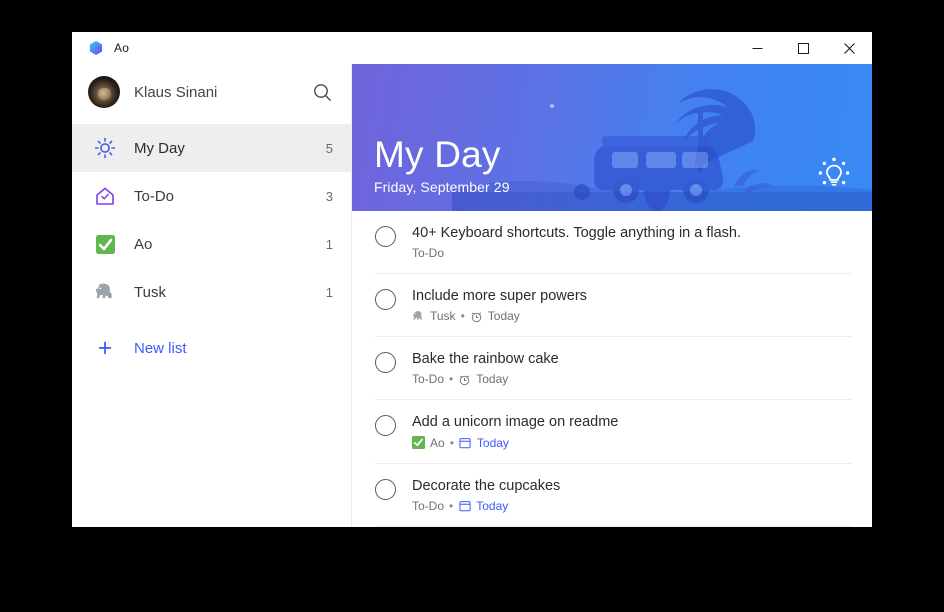 This screenshot has width=944, height=612. I want to click on task-body: Decorate the cupcakes To-Do • Today, so click(488, 495).